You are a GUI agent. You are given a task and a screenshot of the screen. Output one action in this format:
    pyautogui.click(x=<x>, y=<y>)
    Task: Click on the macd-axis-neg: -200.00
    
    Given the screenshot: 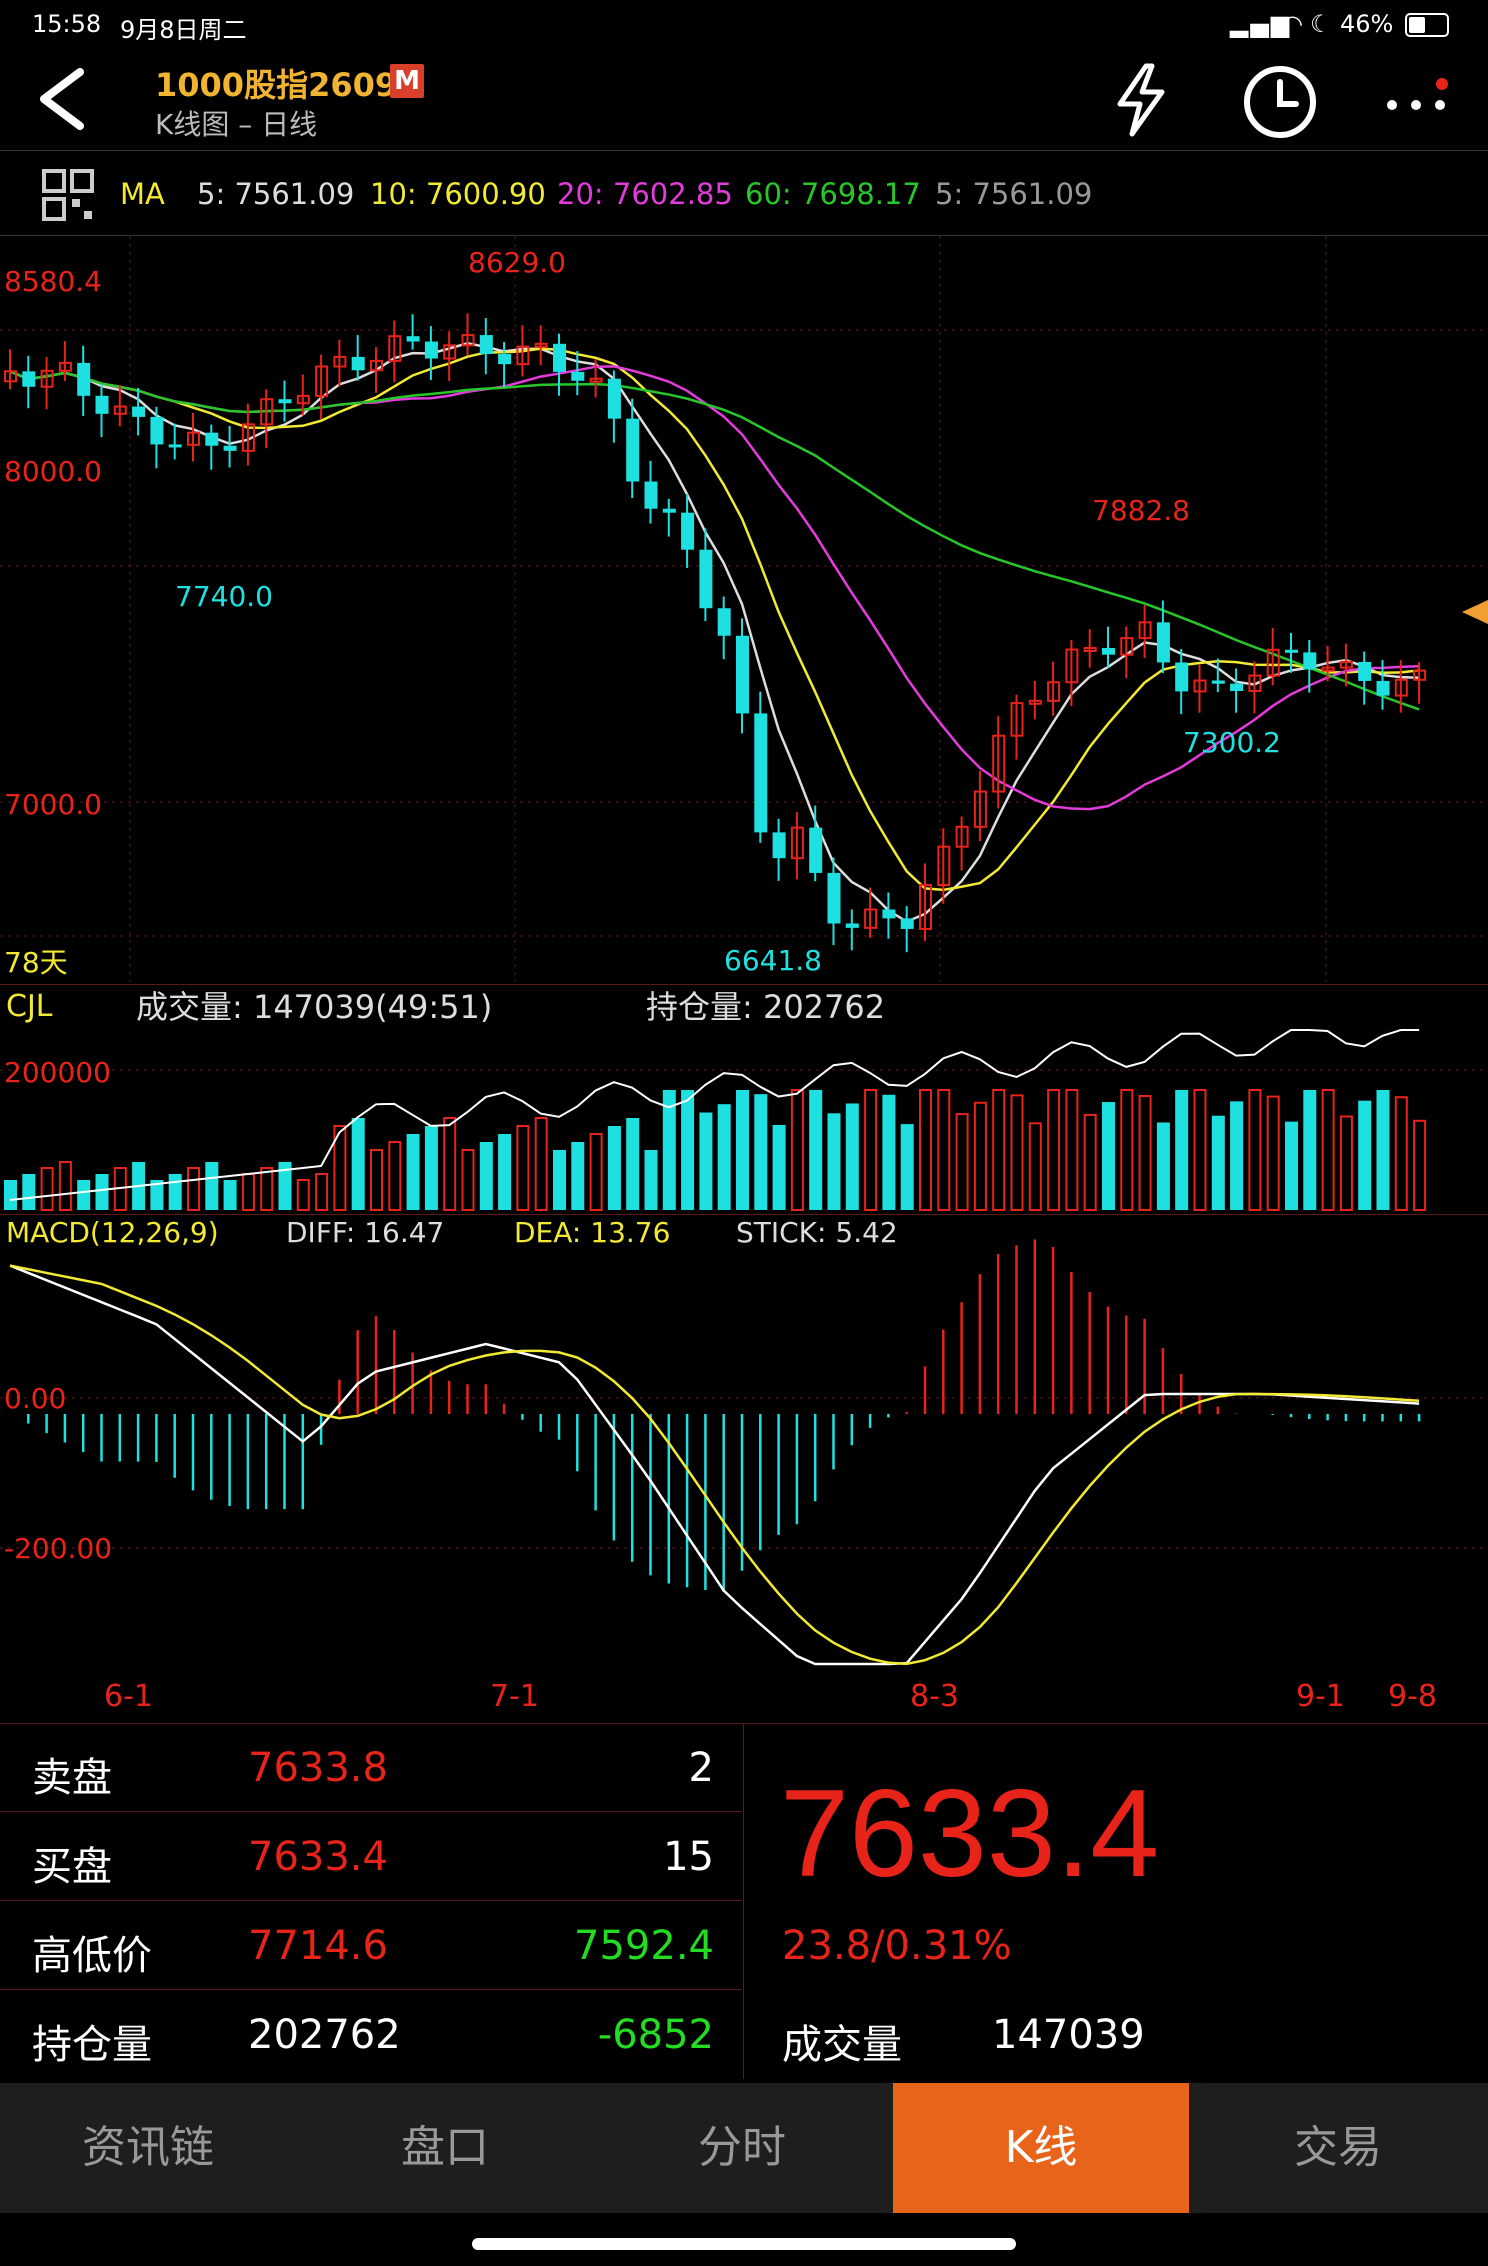 What is the action you would take?
    pyautogui.click(x=58, y=1548)
    